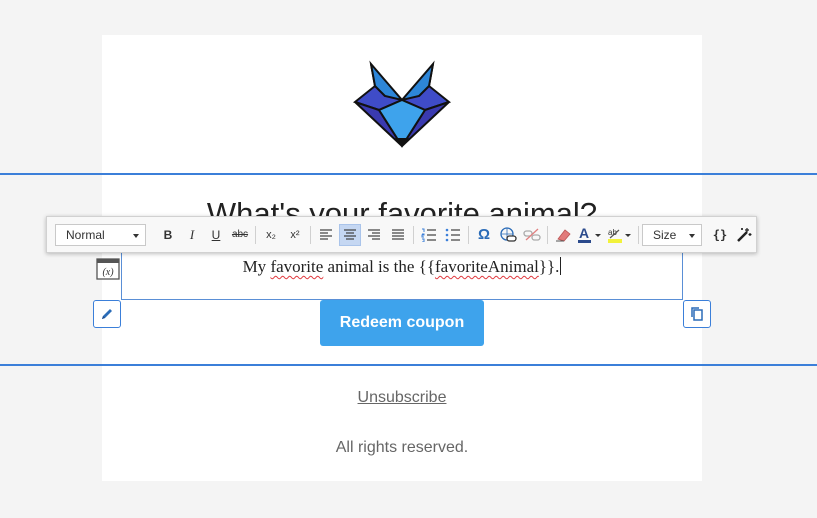 Image resolution: width=817 pixels, height=518 pixels. I want to click on subscript-icon: x₂, so click(271, 234).